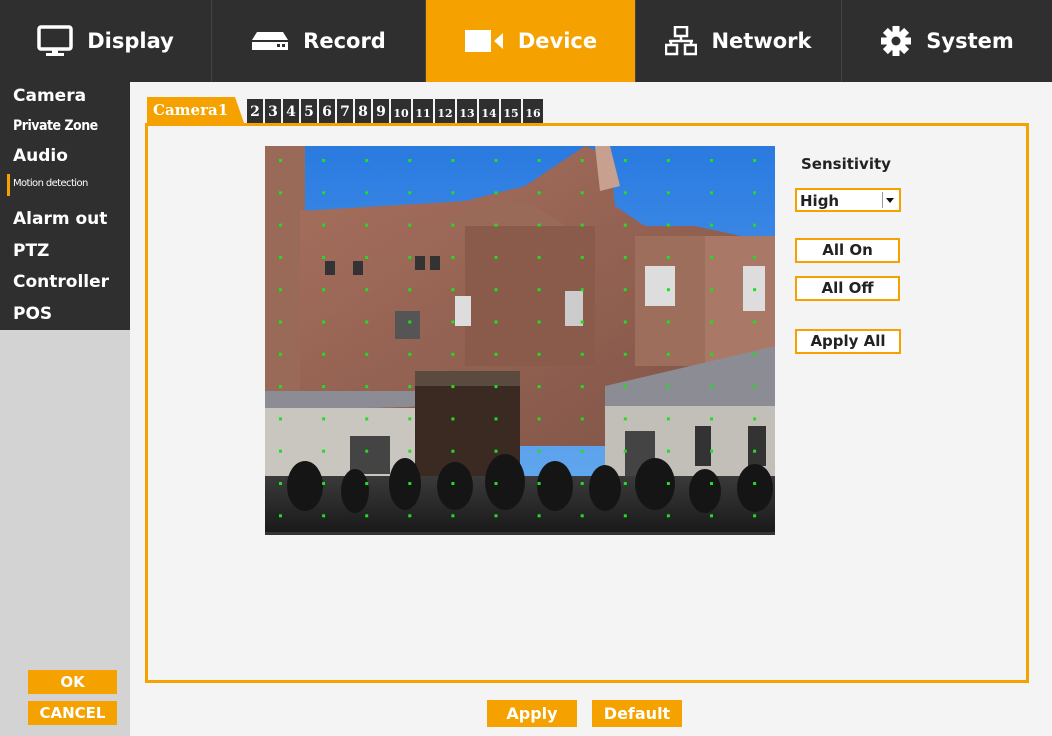 This screenshot has width=1052, height=736. Describe the element at coordinates (637, 713) in the screenshot. I see `default-button: Default` at that location.